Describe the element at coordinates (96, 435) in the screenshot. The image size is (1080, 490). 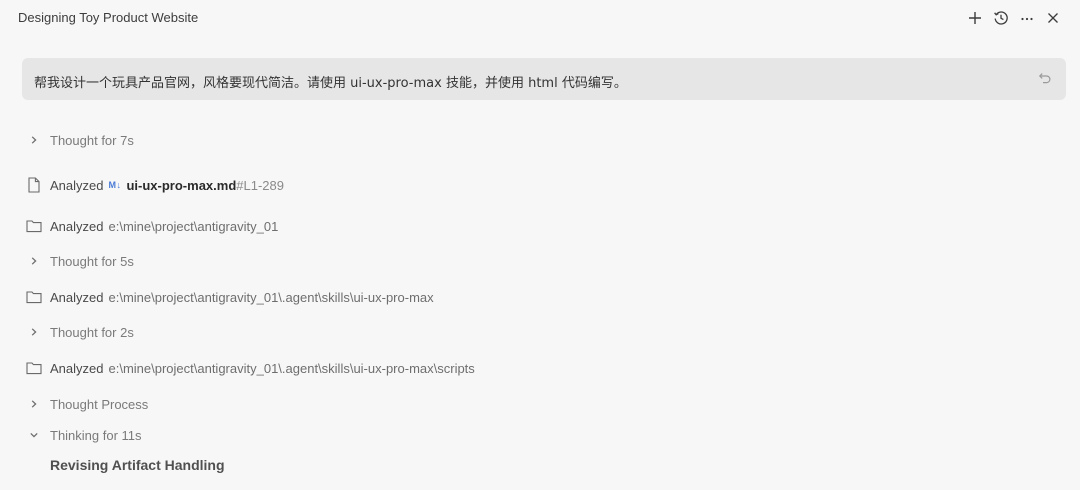
I see `thinking-label: Thinking for 11s` at that location.